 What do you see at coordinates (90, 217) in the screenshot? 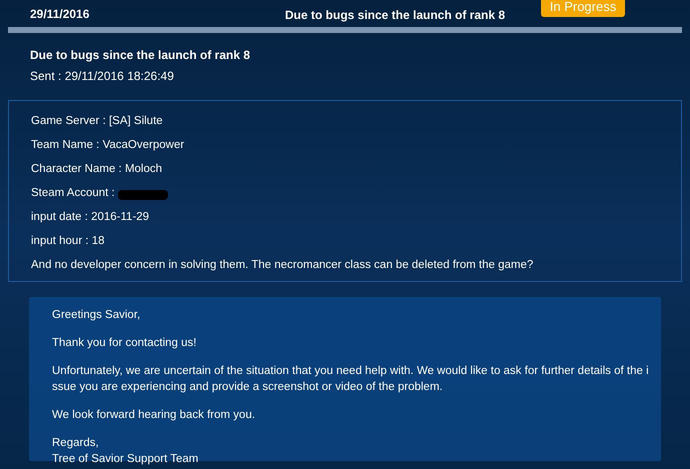
I see `detail-line: input date : 2016-11-29` at bounding box center [90, 217].